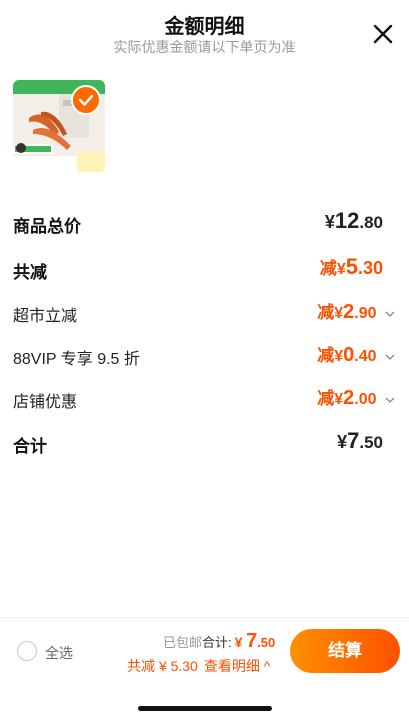 The height and width of the screenshot is (721, 409). Describe the element at coordinates (30, 272) in the screenshot. I see `total-reduction-label: 共减` at that location.